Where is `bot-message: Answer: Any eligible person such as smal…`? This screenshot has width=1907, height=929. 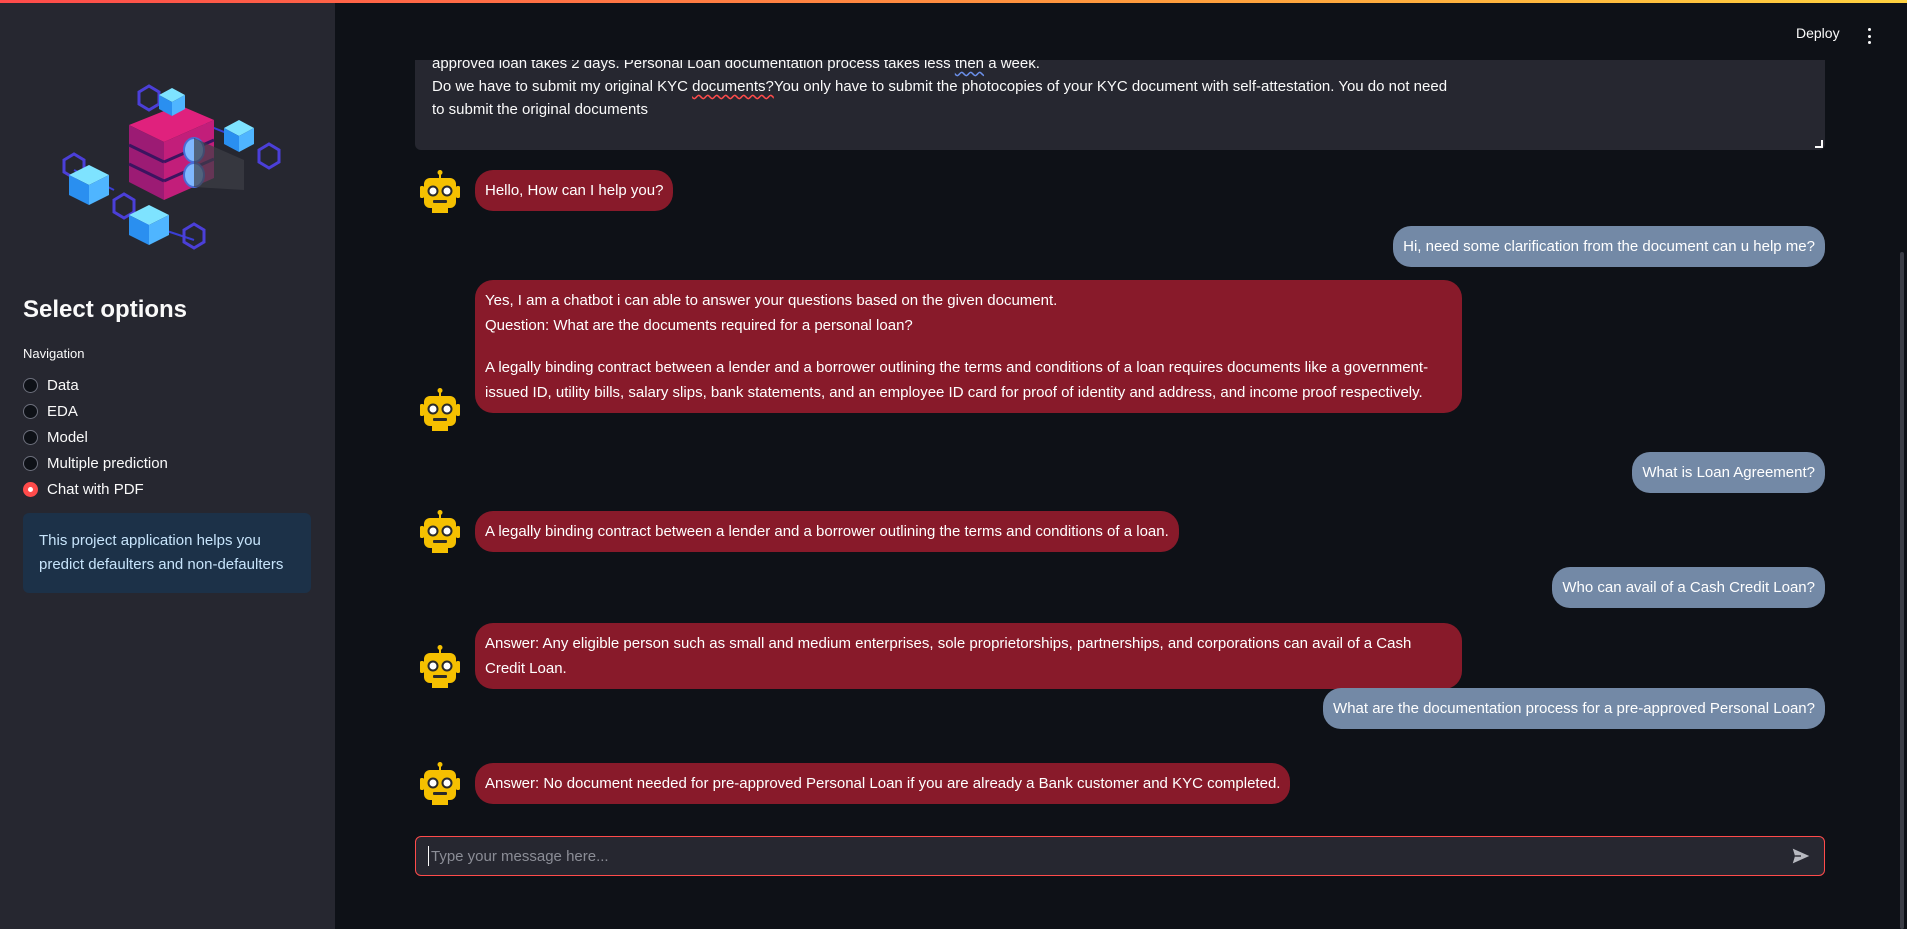 bot-message: Answer: Any eligible person such as smal… is located at coordinates (968, 656).